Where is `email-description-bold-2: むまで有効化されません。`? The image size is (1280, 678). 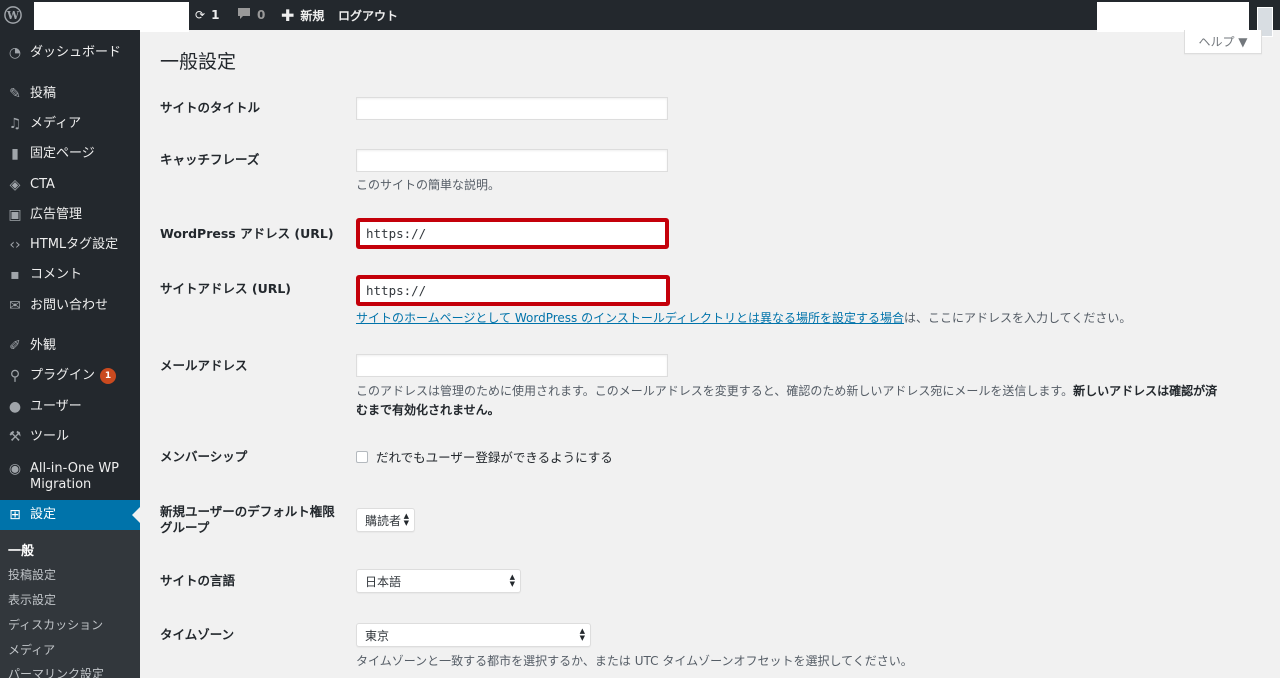 email-description-bold-2: むまで有効化されません。 is located at coordinates (428, 410).